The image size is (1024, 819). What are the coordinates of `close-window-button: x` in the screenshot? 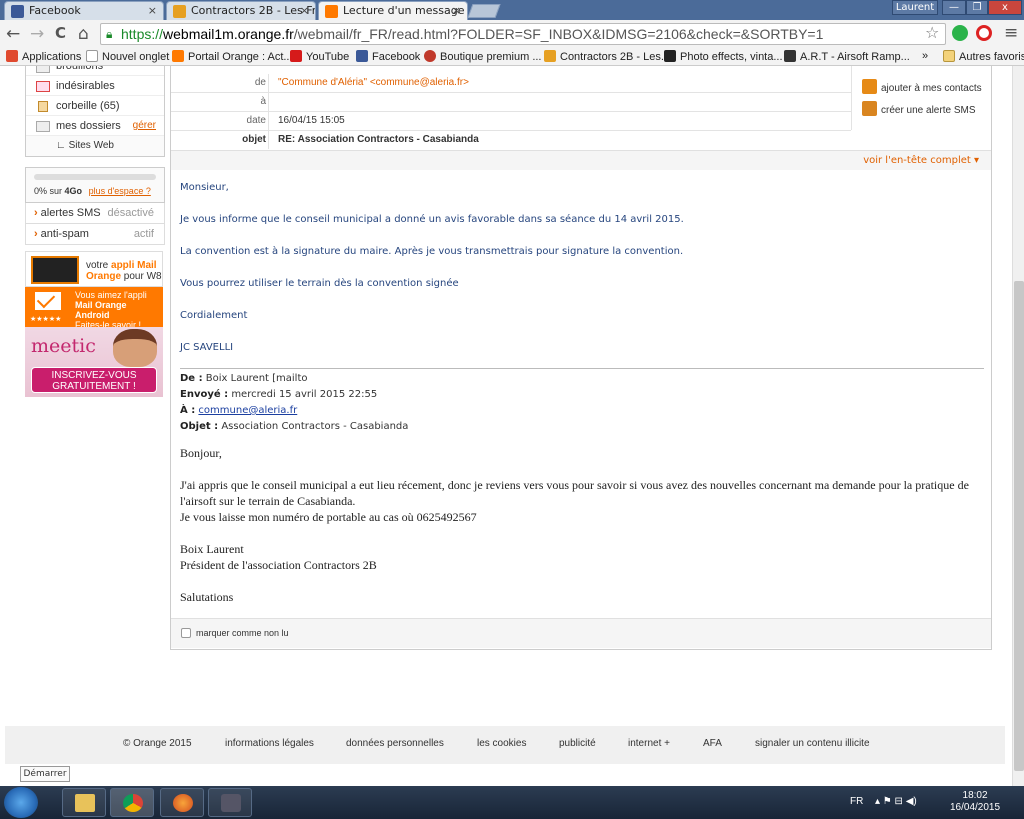 It's located at (1005, 7).